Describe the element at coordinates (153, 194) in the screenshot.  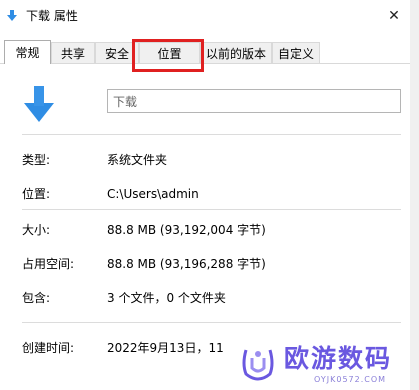
I see `location-value: C:\Users\admin` at that location.